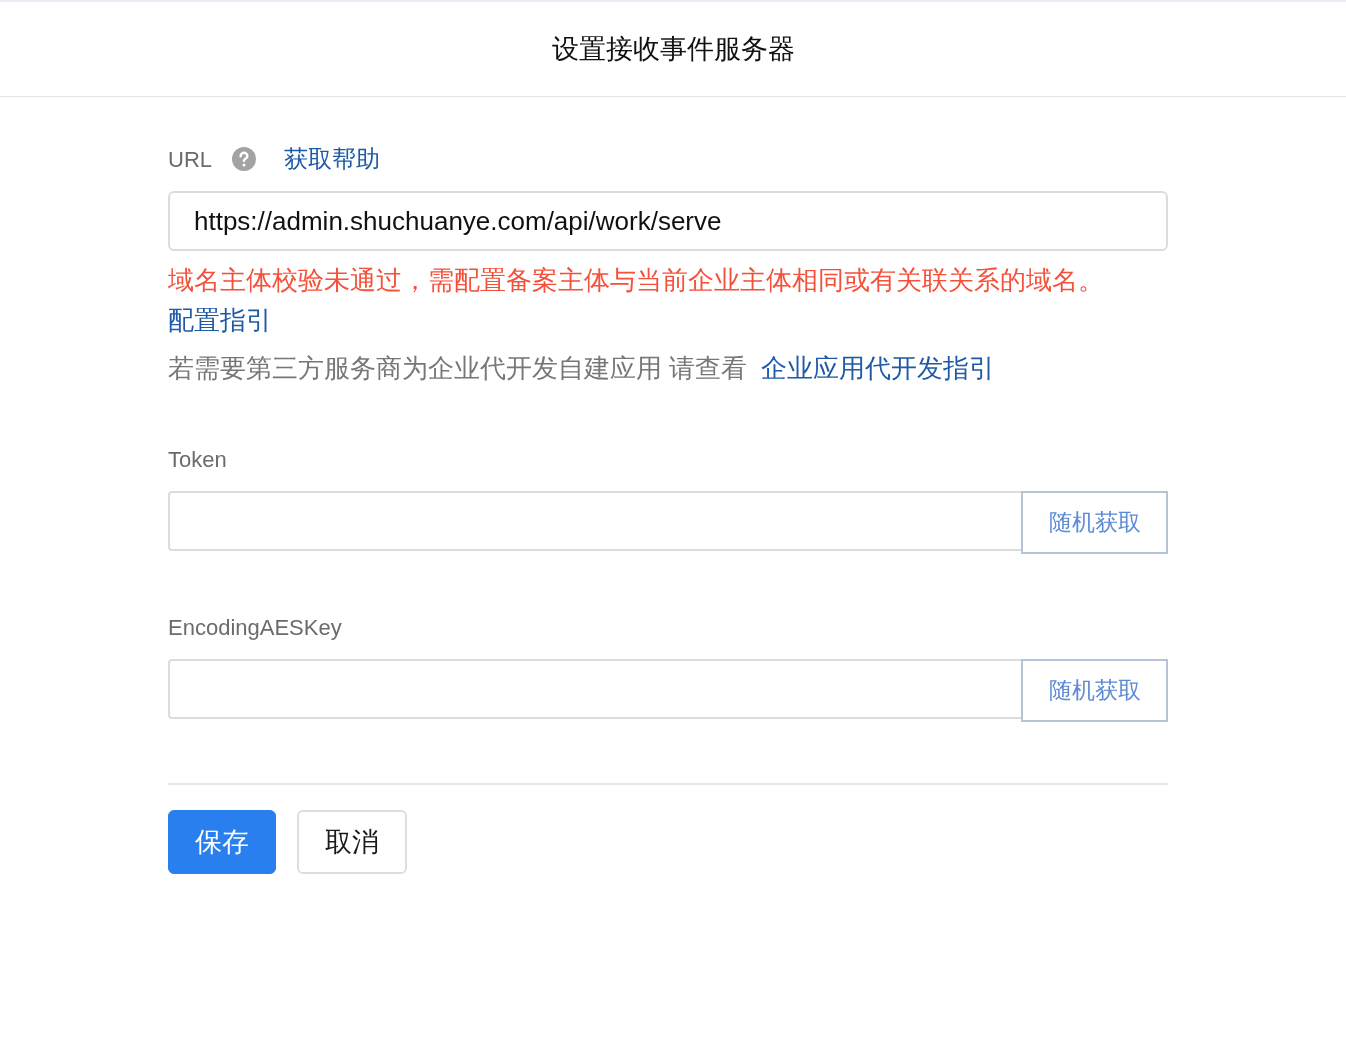 The height and width of the screenshot is (1040, 1346). What do you see at coordinates (673, 49) in the screenshot?
I see `dialog-title: 设置接收事件服务器` at bounding box center [673, 49].